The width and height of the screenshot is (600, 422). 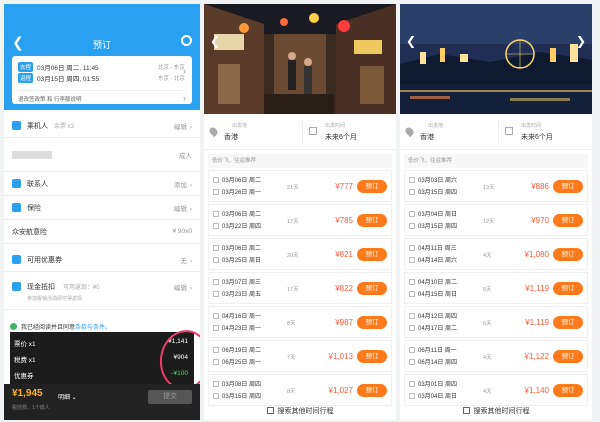 What do you see at coordinates (496, 322) in the screenshot?
I see `list-item: 04月12日 周四 04月17日 周二 6天 ¥1,119 预订` at bounding box center [496, 322].